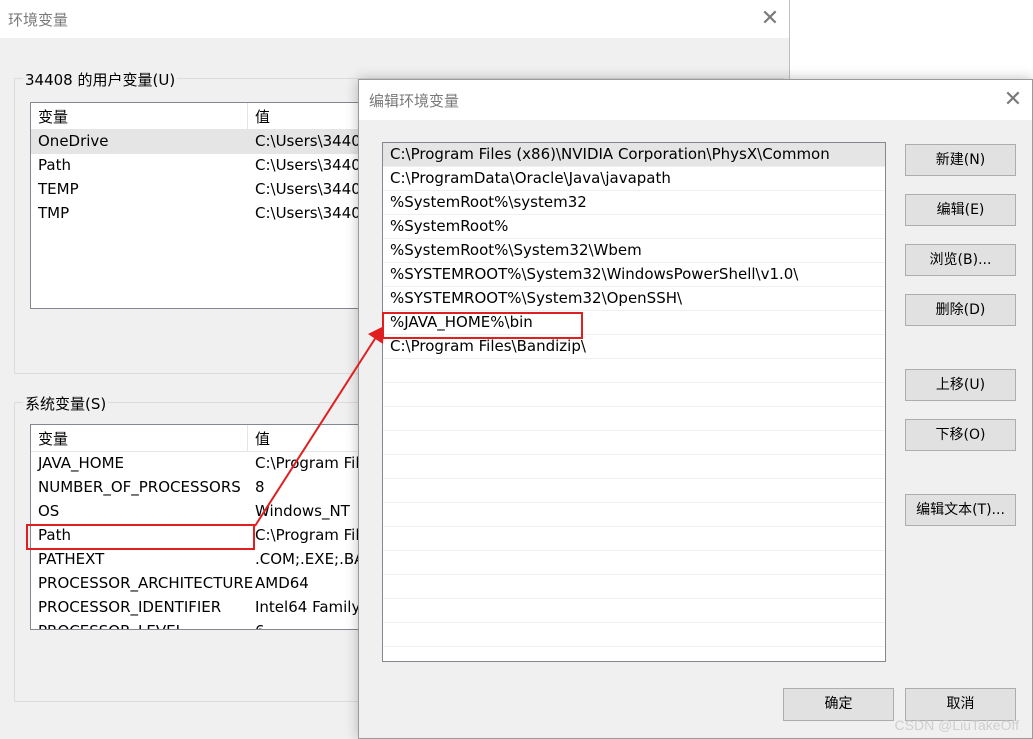  I want to click on edit-dialog-title: 编辑环境变量, so click(414, 101).